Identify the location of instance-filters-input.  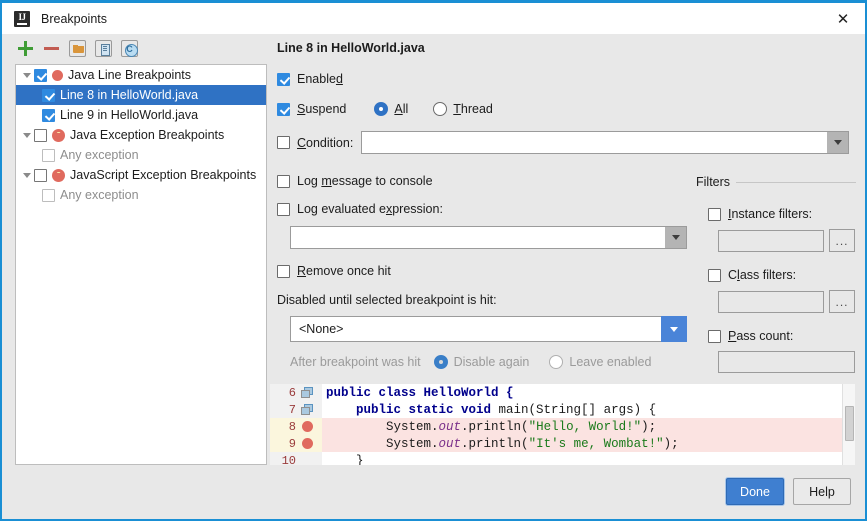
(771, 240).